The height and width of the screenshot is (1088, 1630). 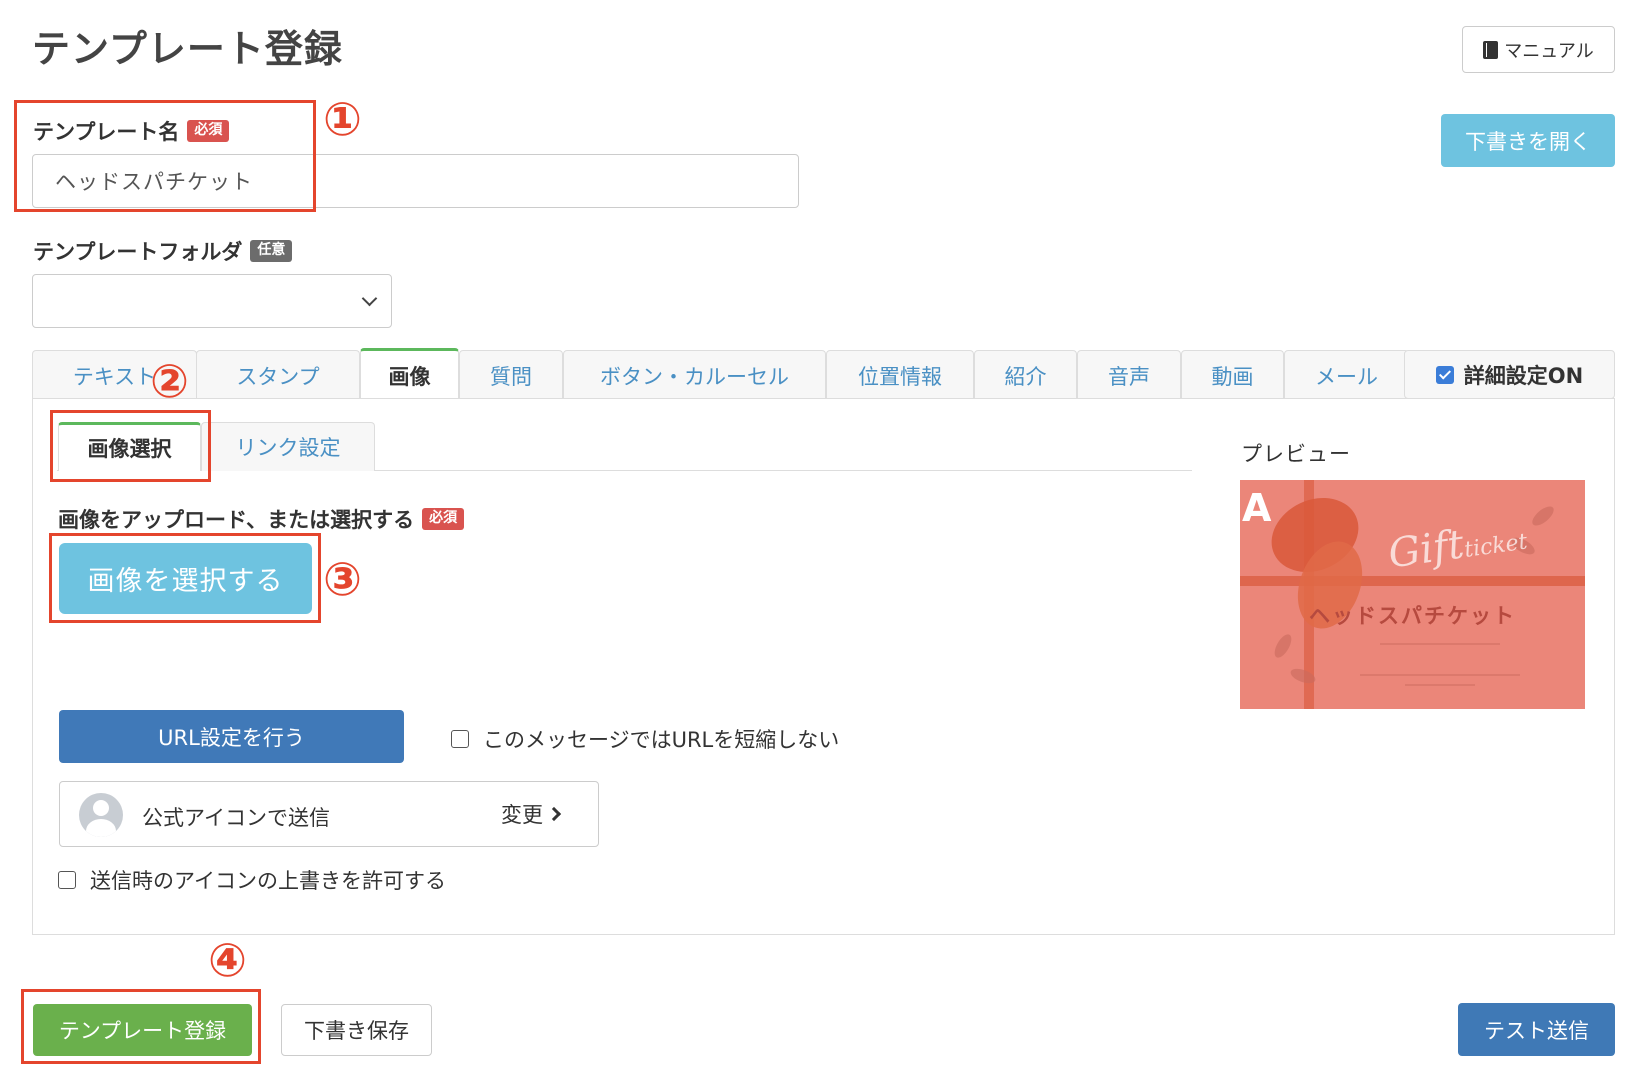 What do you see at coordinates (288, 446) in the screenshot?
I see `subtab-link-settings: リンク設定` at bounding box center [288, 446].